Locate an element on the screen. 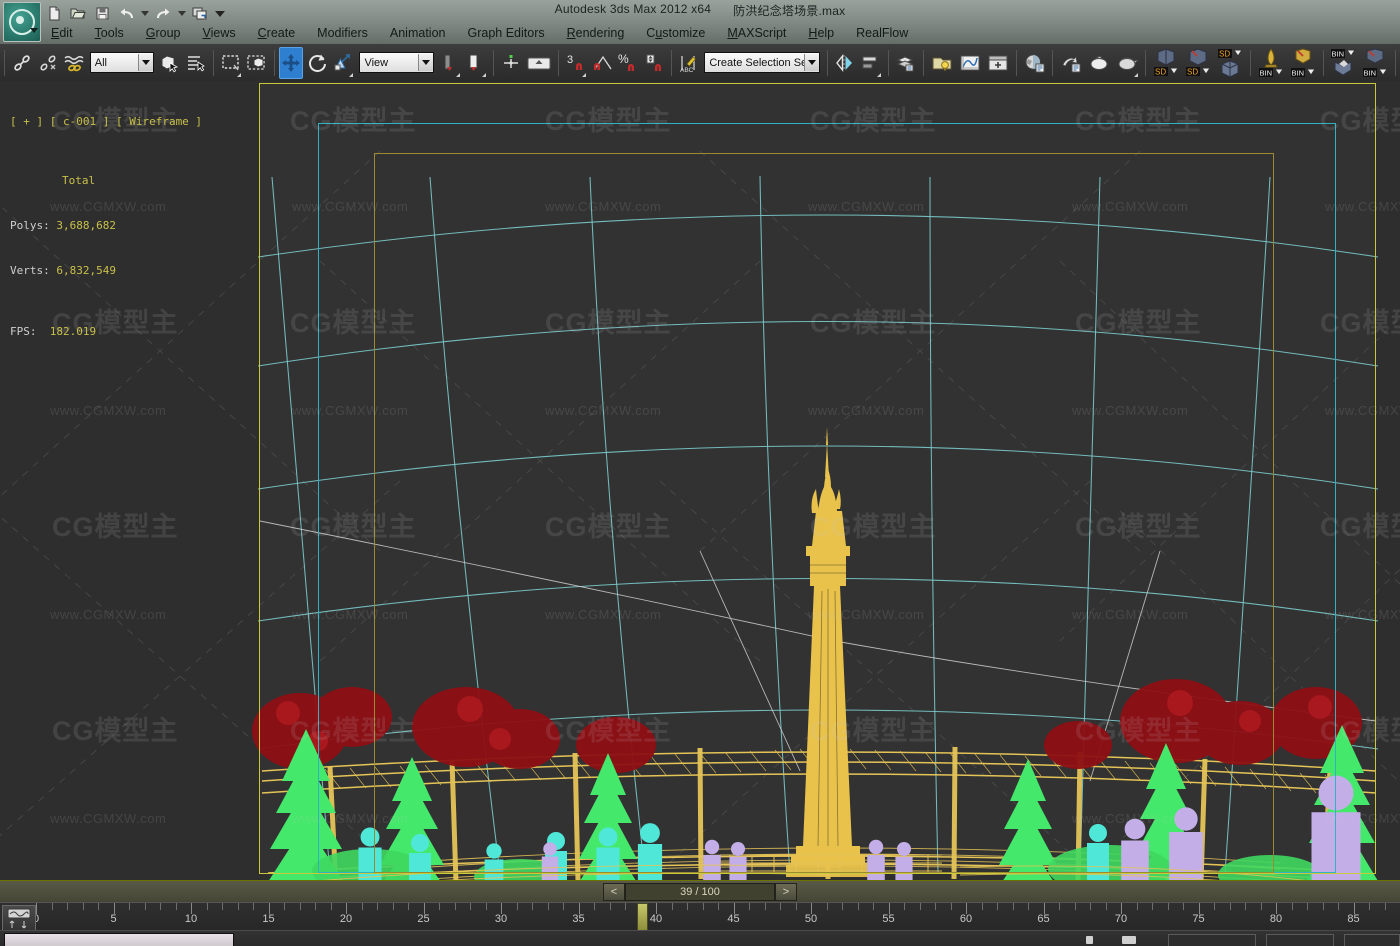  menu-help: Help is located at coordinates (821, 33).